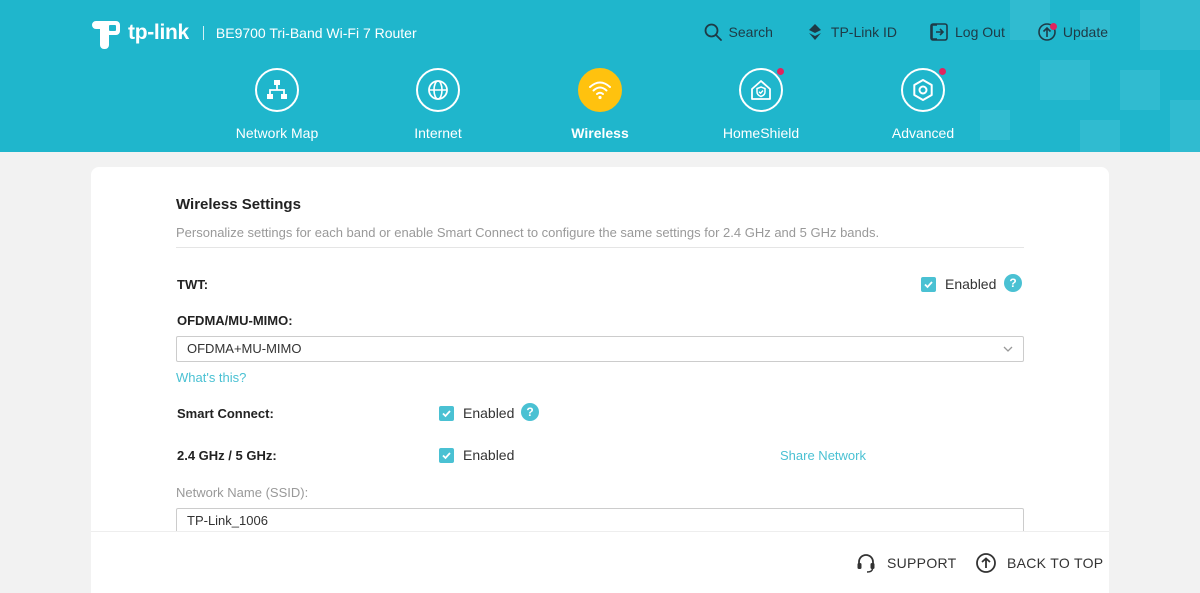 The width and height of the screenshot is (1200, 593). What do you see at coordinates (238, 204) in the screenshot?
I see `section-title: Wireless Settings` at bounding box center [238, 204].